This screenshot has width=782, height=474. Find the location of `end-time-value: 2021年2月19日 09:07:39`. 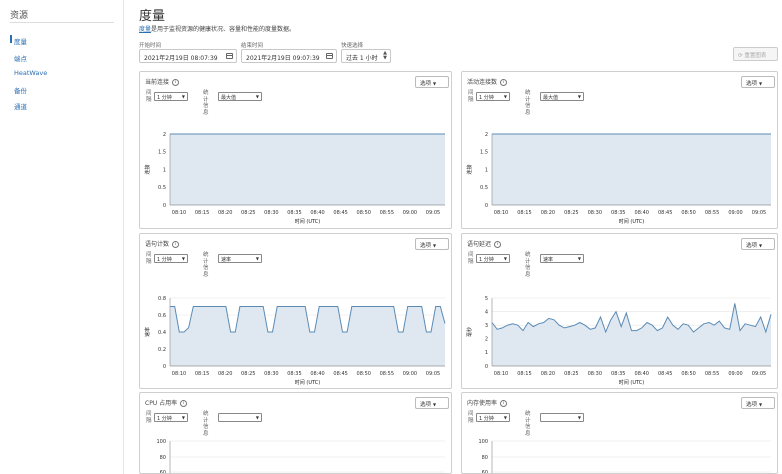

end-time-value: 2021年2月19日 09:07:39 is located at coordinates (283, 58).